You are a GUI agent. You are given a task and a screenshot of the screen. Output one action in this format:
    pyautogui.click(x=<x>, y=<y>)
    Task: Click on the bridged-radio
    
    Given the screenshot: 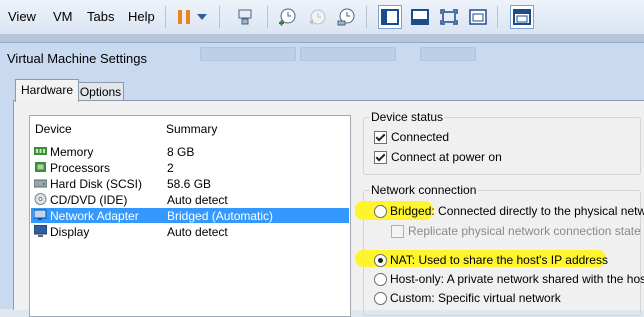 What is the action you would take?
    pyautogui.click(x=380, y=211)
    